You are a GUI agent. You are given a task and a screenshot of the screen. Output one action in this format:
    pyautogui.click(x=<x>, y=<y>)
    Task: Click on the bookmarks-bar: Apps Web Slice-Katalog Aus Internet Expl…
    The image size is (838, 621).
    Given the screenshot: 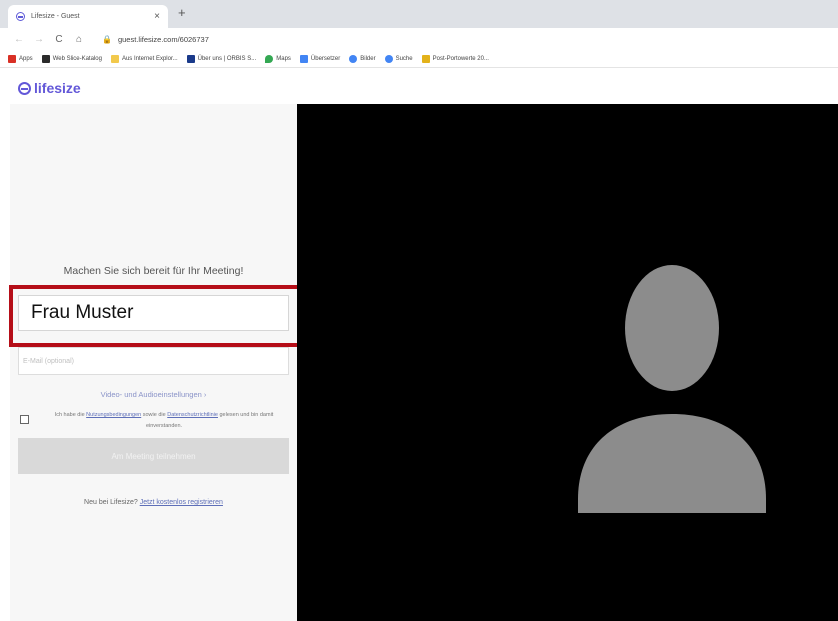 What is the action you would take?
    pyautogui.click(x=419, y=59)
    